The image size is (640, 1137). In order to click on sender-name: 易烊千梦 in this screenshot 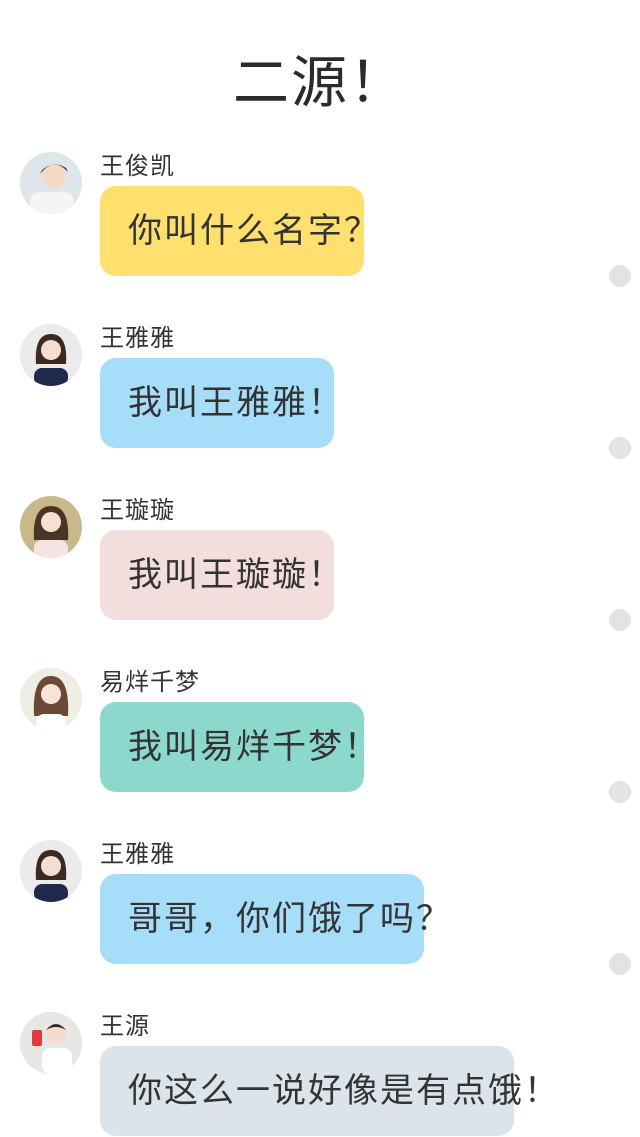, I will do `click(150, 682)`.